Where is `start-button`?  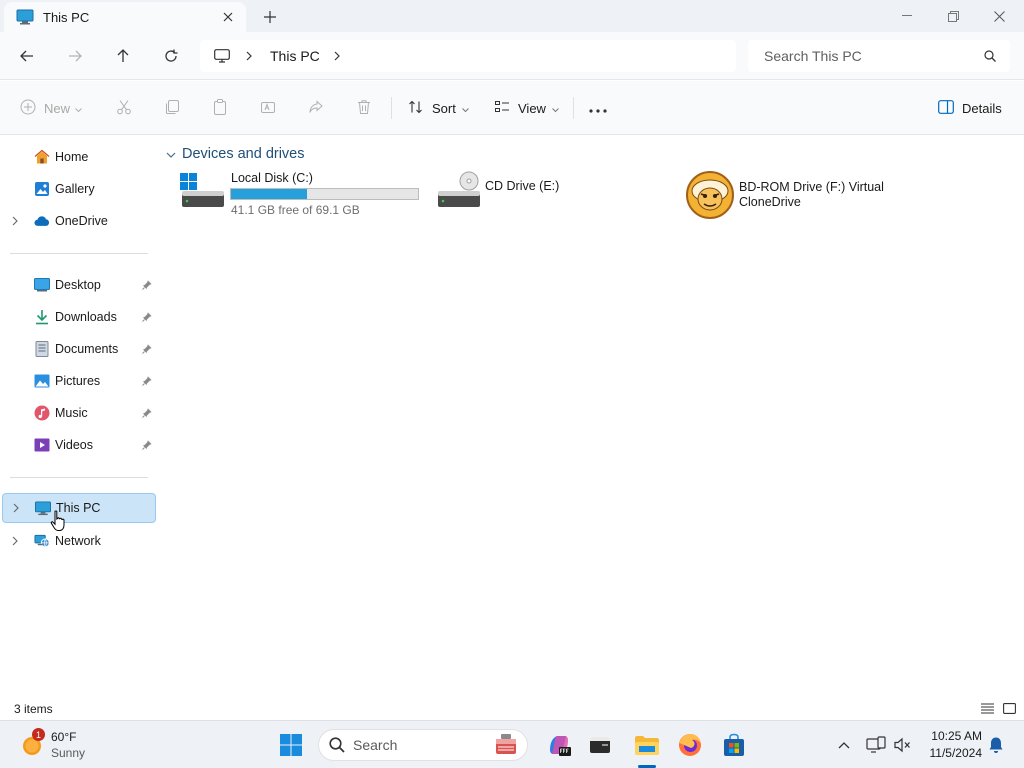 start-button is located at coordinates (291, 745).